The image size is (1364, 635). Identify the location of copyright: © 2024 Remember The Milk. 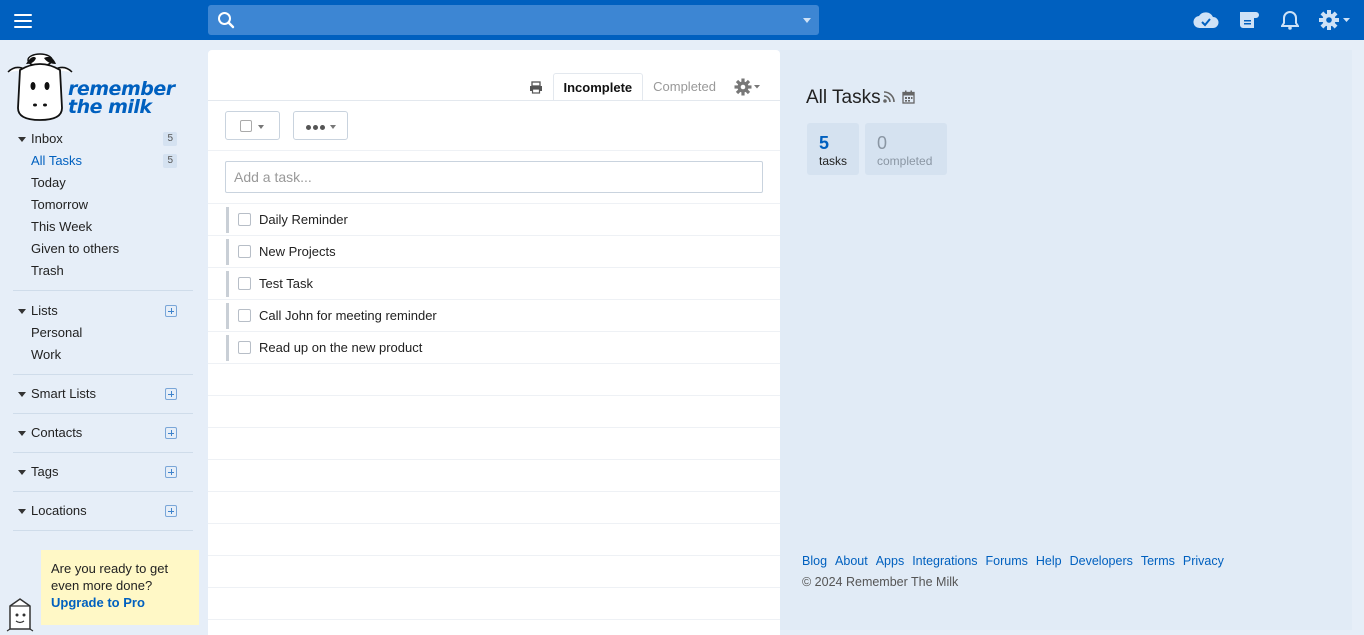
(880, 582).